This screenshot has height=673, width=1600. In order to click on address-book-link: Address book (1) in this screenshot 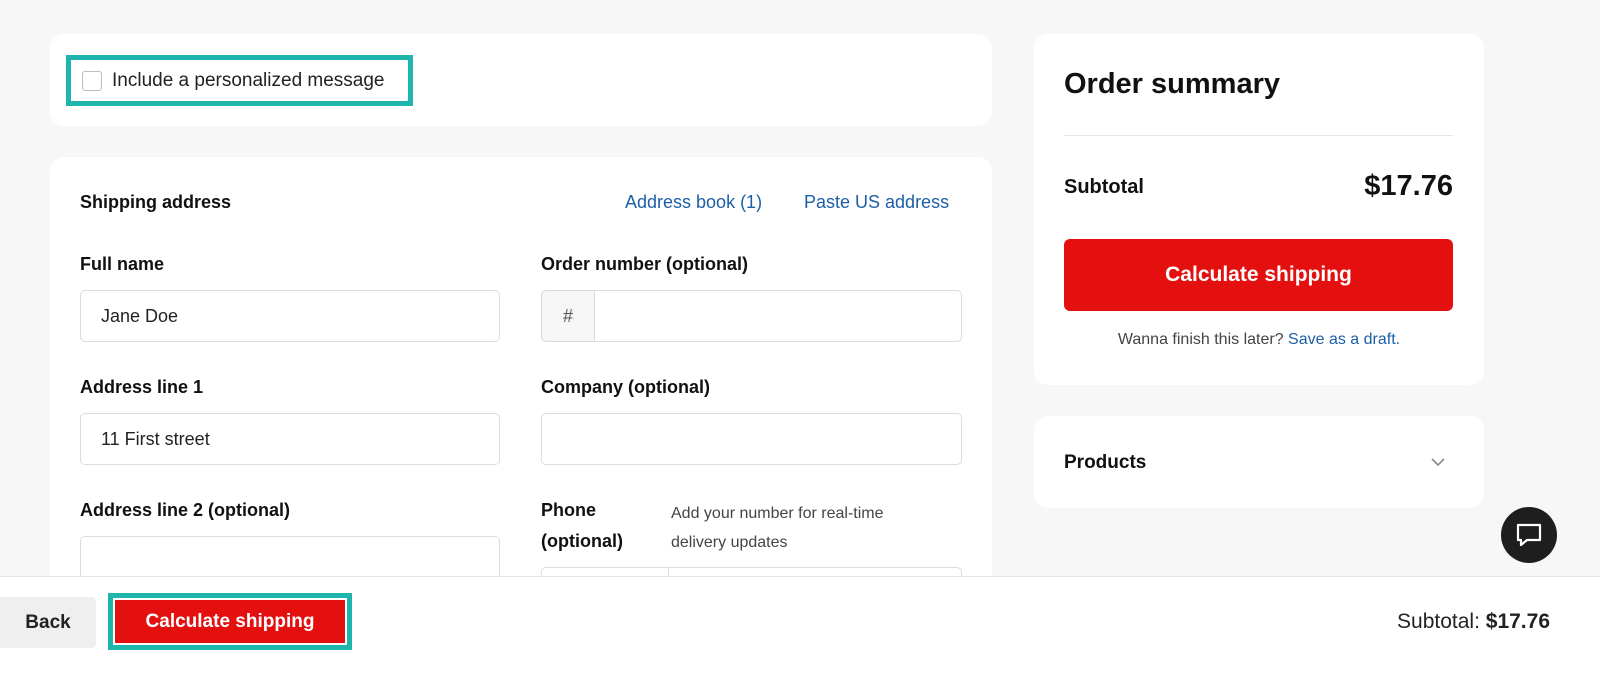, I will do `click(693, 202)`.